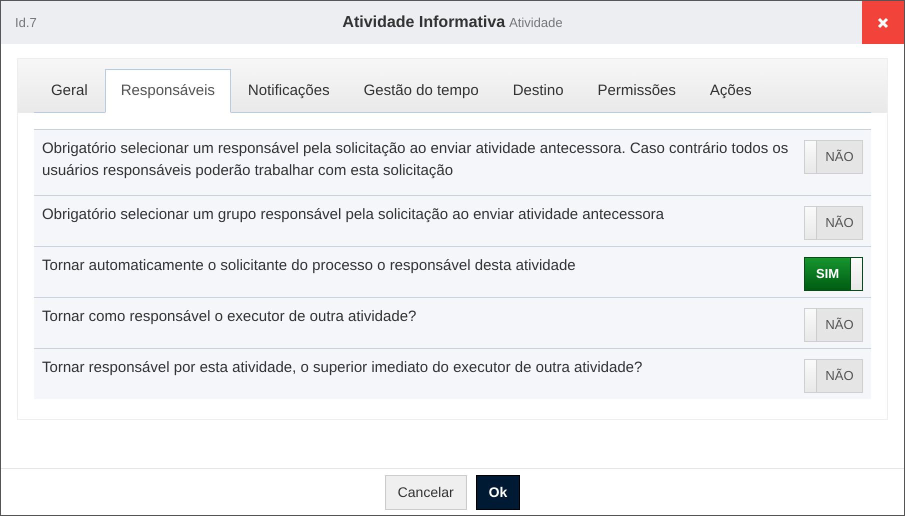 This screenshot has width=905, height=516. Describe the element at coordinates (498, 492) in the screenshot. I see `ok-button: Ok` at that location.